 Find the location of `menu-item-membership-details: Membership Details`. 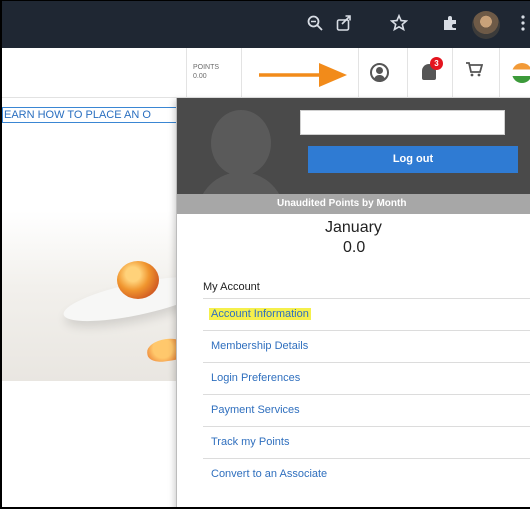

menu-item-membership-details: Membership Details is located at coordinates (366, 346).